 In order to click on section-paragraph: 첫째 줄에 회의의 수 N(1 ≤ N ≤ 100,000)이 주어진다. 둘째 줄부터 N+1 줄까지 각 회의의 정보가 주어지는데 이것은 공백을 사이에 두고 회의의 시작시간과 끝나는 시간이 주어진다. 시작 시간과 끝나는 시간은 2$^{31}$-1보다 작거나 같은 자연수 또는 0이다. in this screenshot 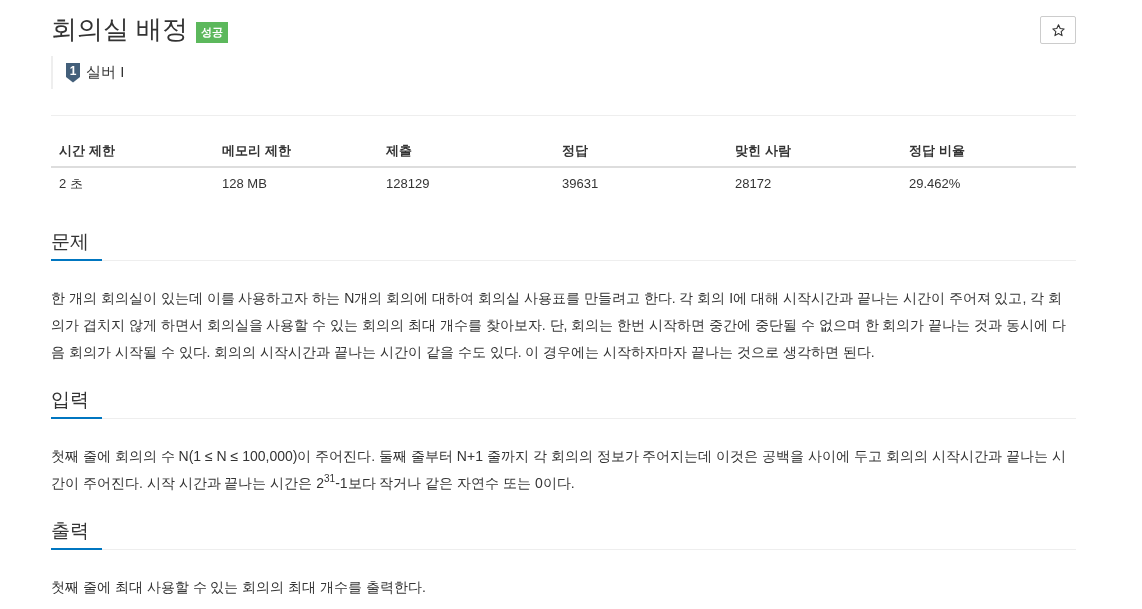, I will do `click(559, 470)`.